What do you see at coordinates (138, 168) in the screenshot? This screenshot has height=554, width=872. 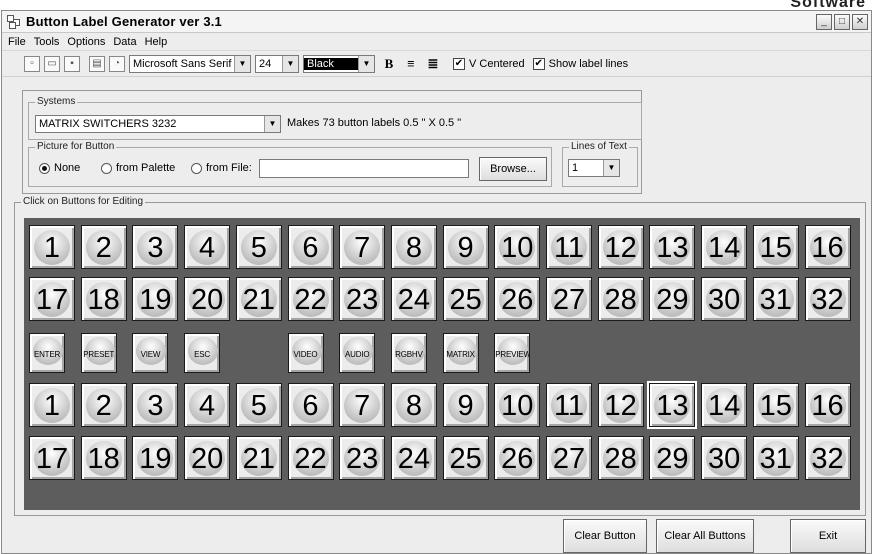 I see `radio-from-palette: from Palette` at bounding box center [138, 168].